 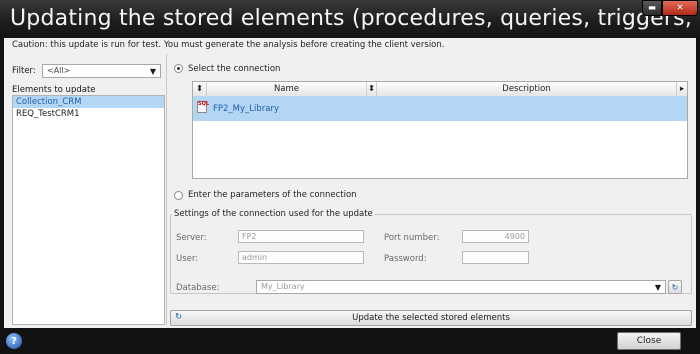 What do you see at coordinates (350, 341) in the screenshot?
I see `dialog-footer: ? Close` at bounding box center [350, 341].